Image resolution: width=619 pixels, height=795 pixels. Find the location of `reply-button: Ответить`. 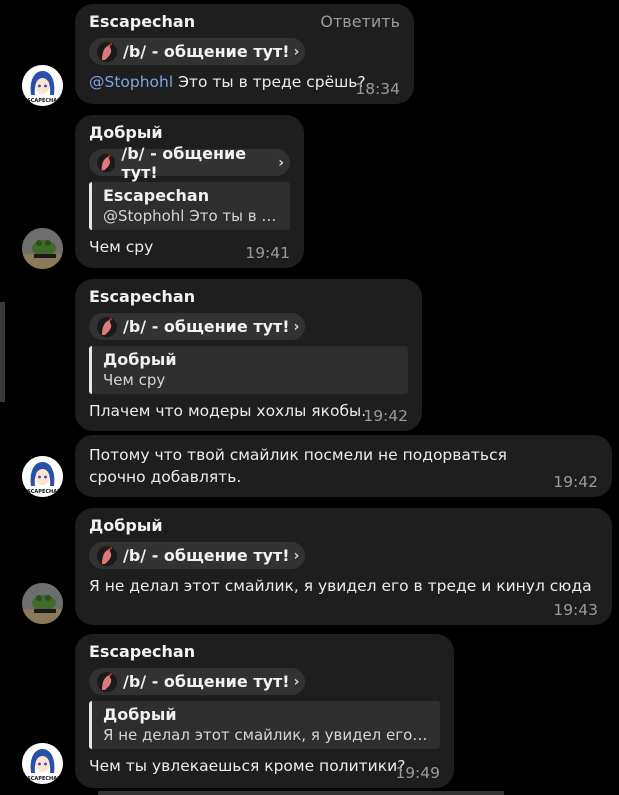

reply-button: Ответить is located at coordinates (360, 22).